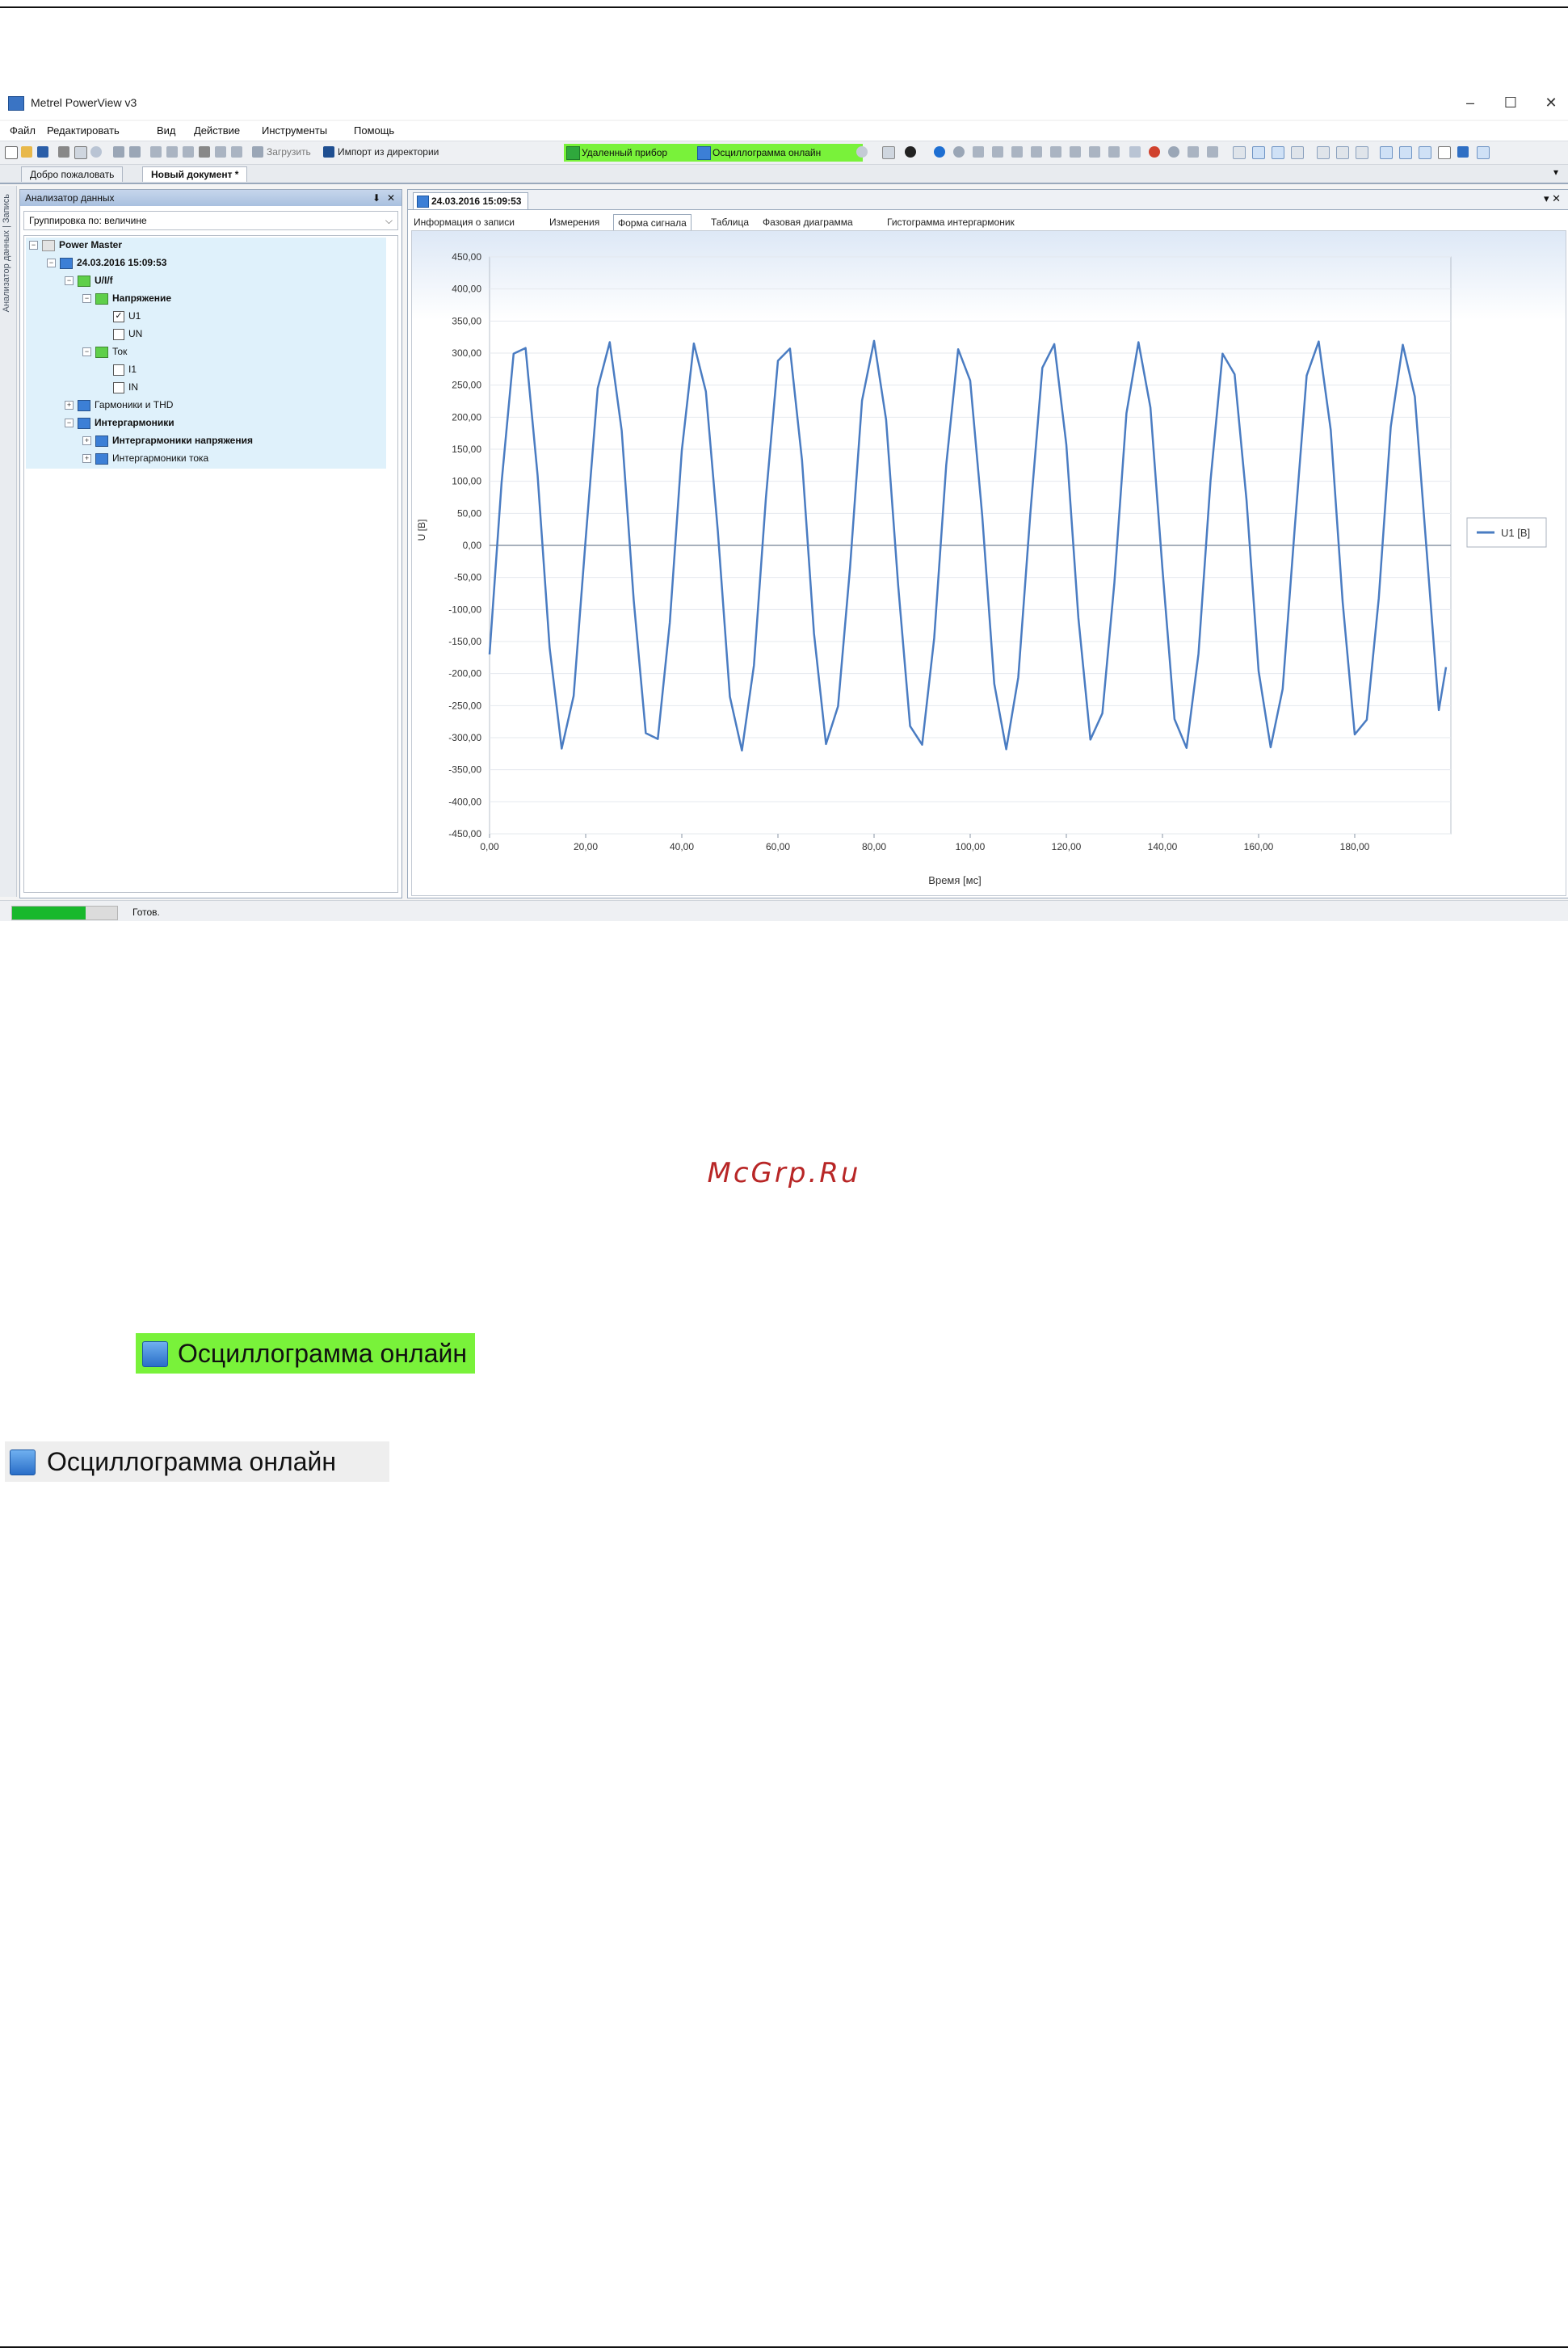 The height and width of the screenshot is (2352, 1568). I want to click on menu-edit: Редактировать, so click(84, 130).